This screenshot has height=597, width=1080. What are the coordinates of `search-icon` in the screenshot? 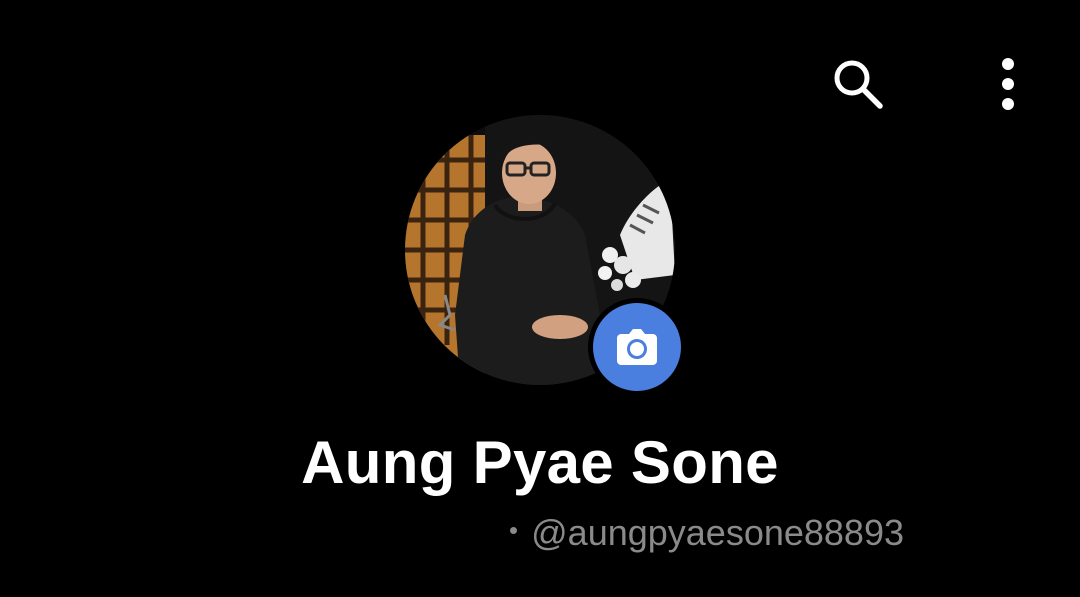 It's located at (858, 84).